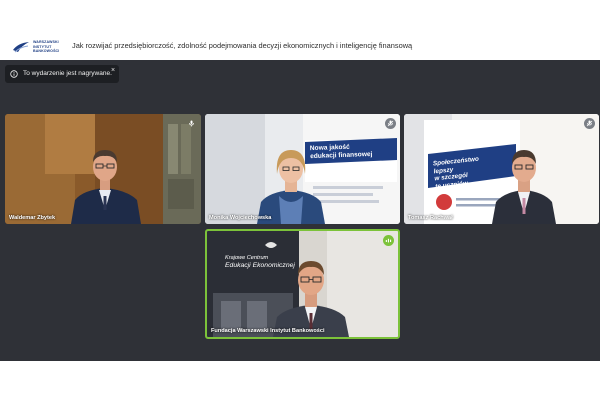 This screenshot has height=400, width=600. What do you see at coordinates (341, 152) in the screenshot?
I see `background-poster-text: Nowa jakość edukacji finansowej` at bounding box center [341, 152].